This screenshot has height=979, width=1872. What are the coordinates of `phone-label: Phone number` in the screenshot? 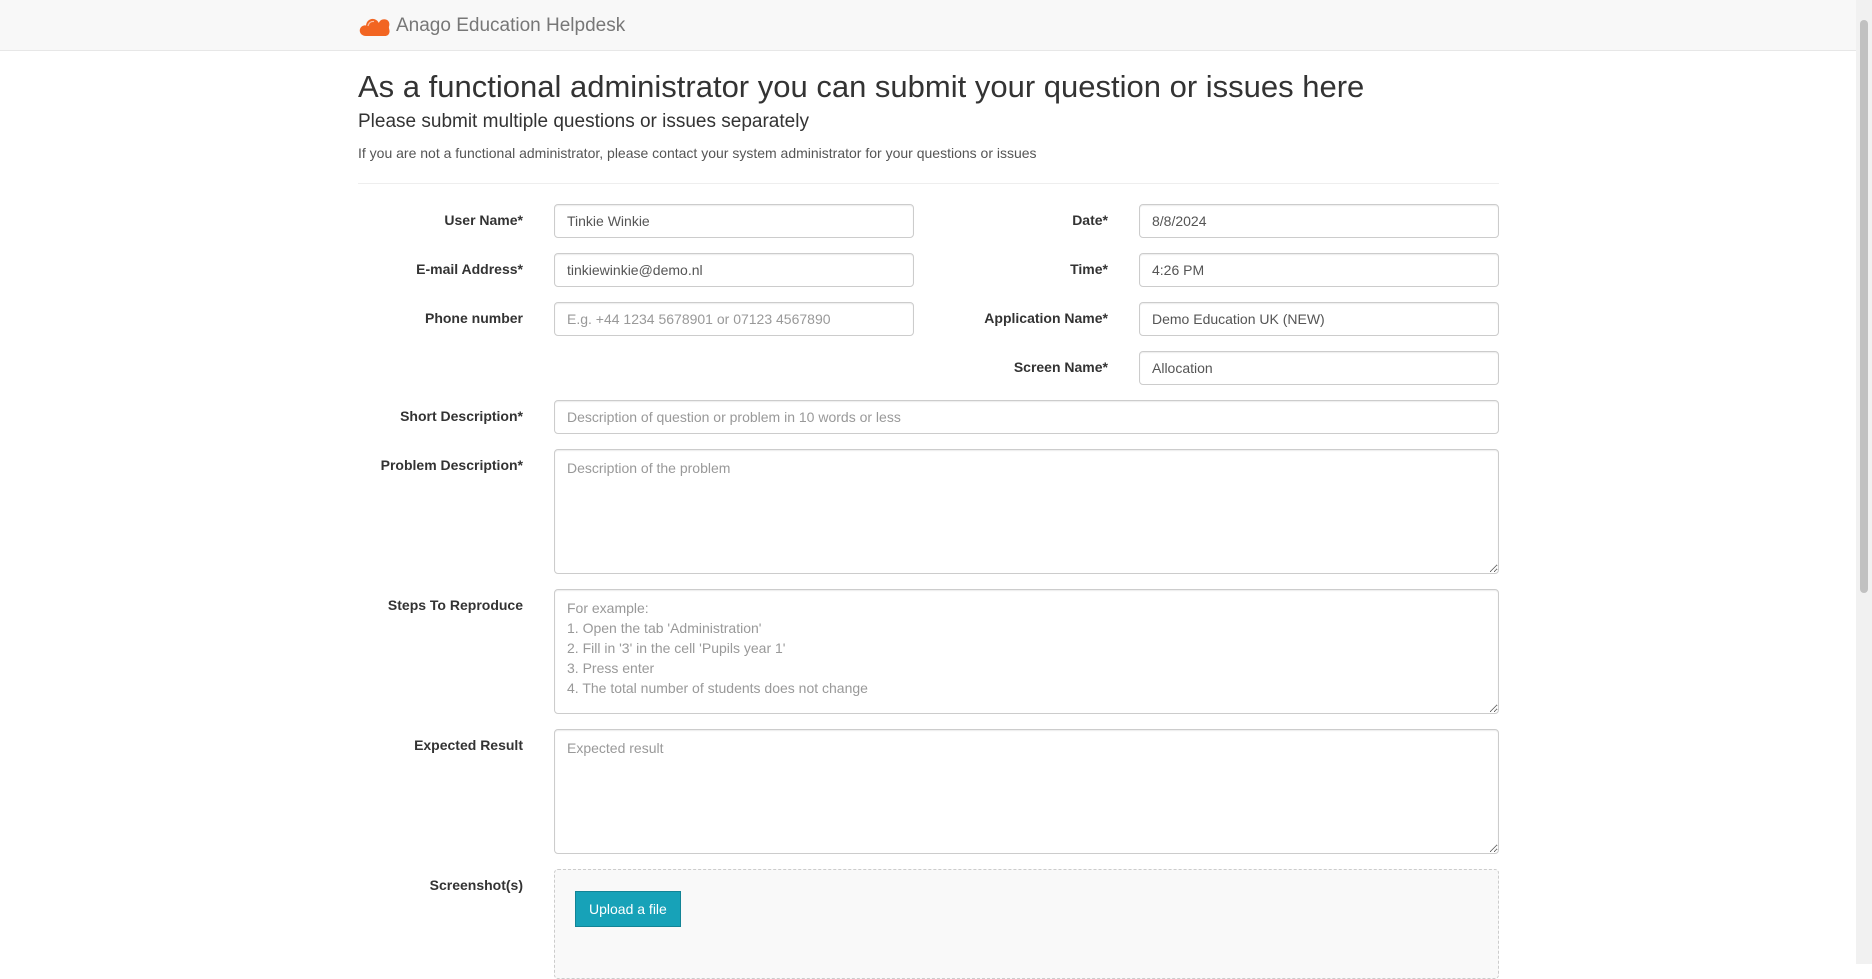 It's located at (473, 318).